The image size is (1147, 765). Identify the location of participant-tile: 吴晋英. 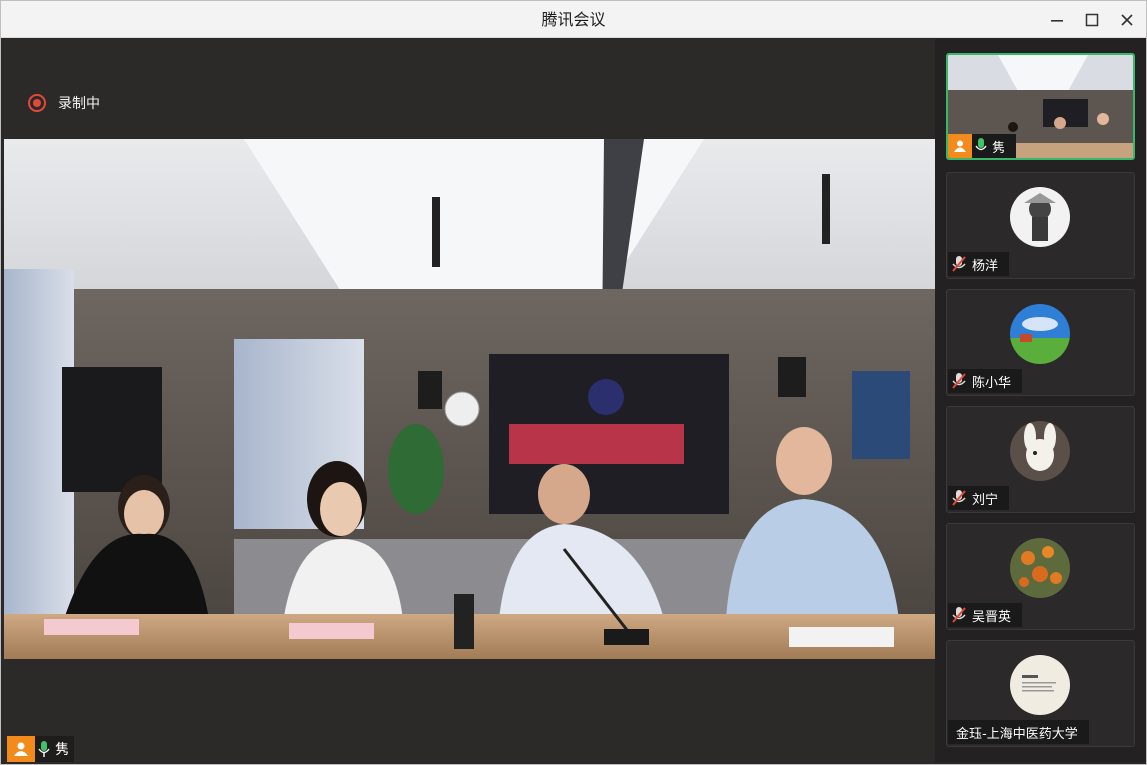
(1040, 576).